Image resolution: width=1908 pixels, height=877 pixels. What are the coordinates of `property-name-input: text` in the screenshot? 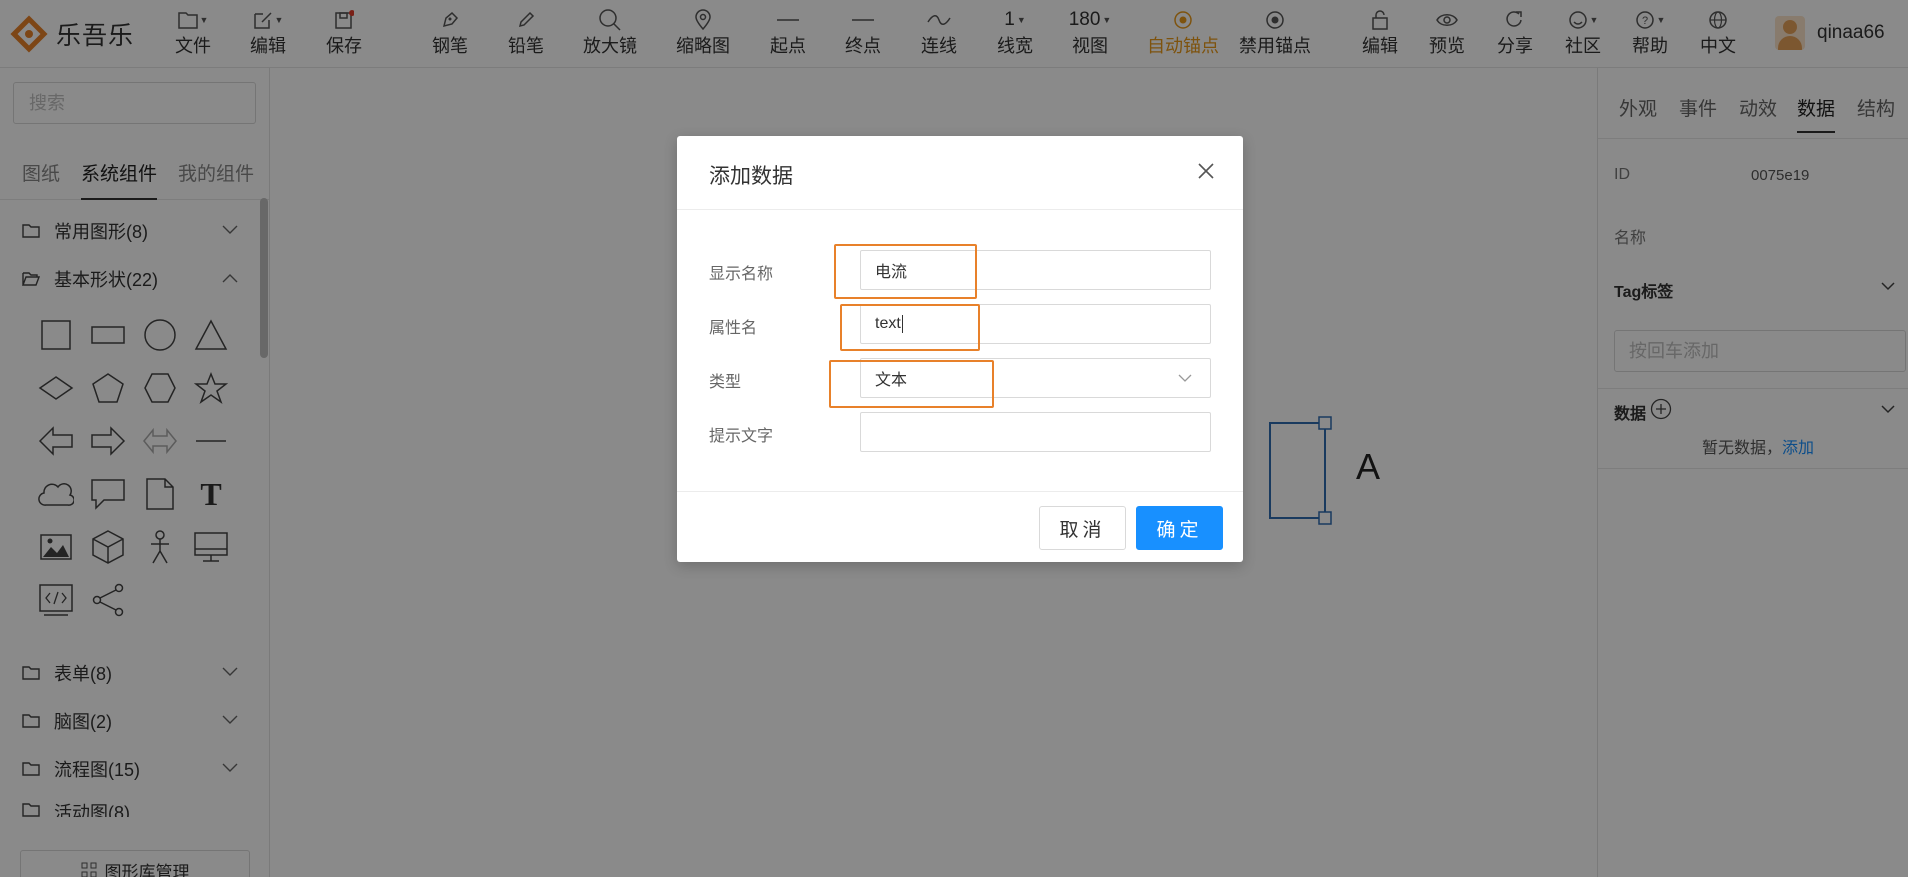 It's located at (1035, 324).